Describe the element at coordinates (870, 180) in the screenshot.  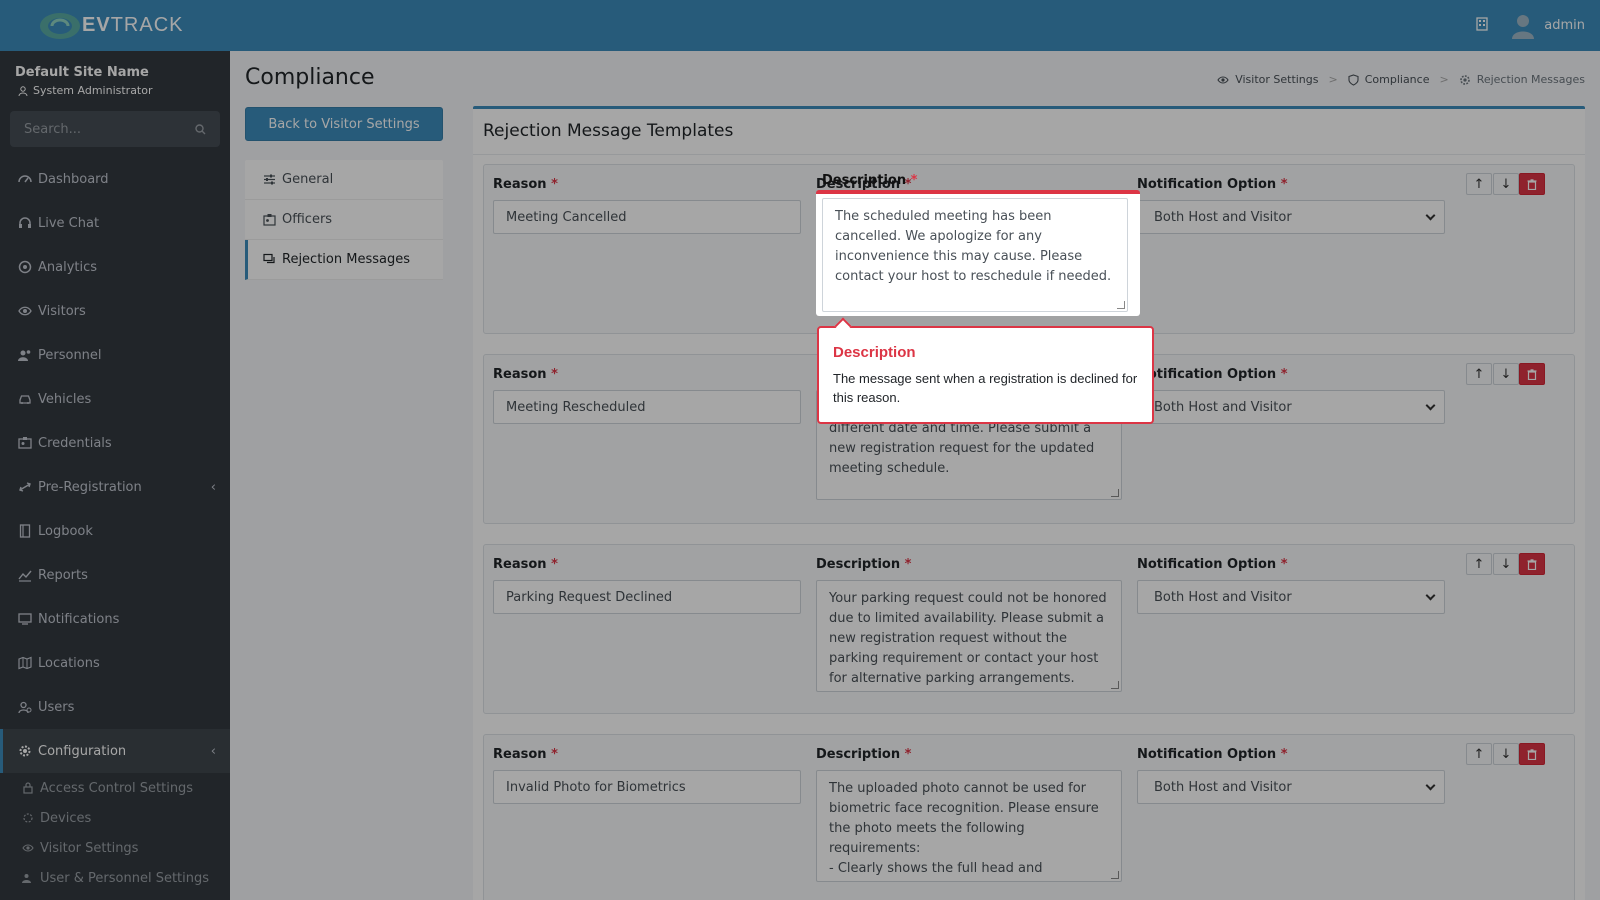
I see `description-label: Description *` at that location.